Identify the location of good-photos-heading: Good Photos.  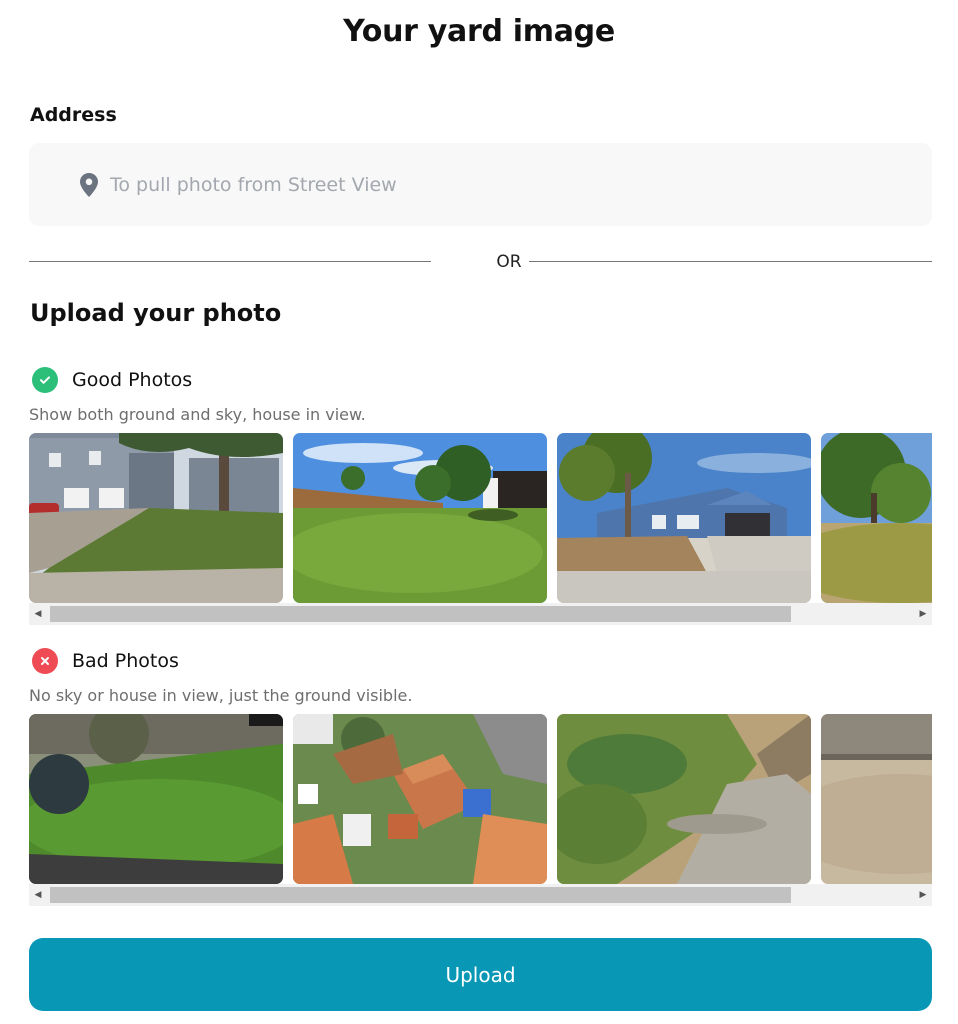
(132, 380).